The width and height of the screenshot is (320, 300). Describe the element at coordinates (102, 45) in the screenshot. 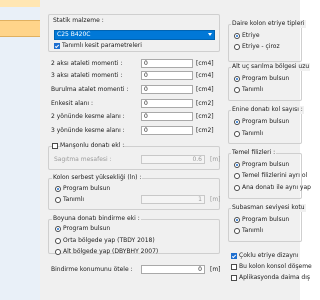

I see `default-section-label: Tanımlı kesit parametreleri` at that location.